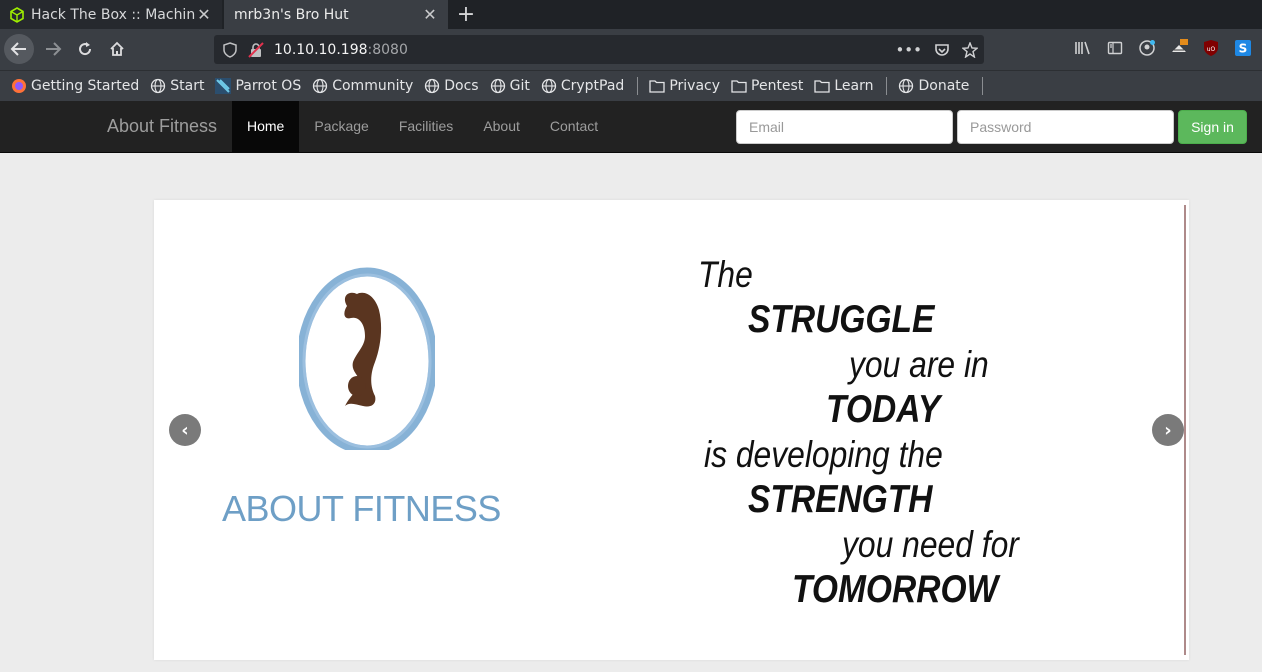 The width and height of the screenshot is (1262, 672). What do you see at coordinates (919, 364) in the screenshot?
I see `quote-line: you are in` at bounding box center [919, 364].